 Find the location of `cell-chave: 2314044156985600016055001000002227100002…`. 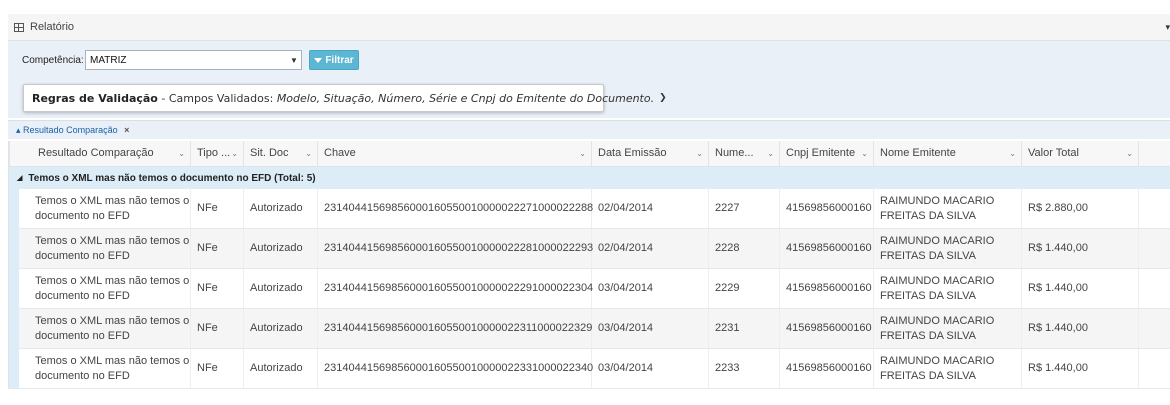

cell-chave: 2314044156985600016055001000002227100002… is located at coordinates (455, 208).